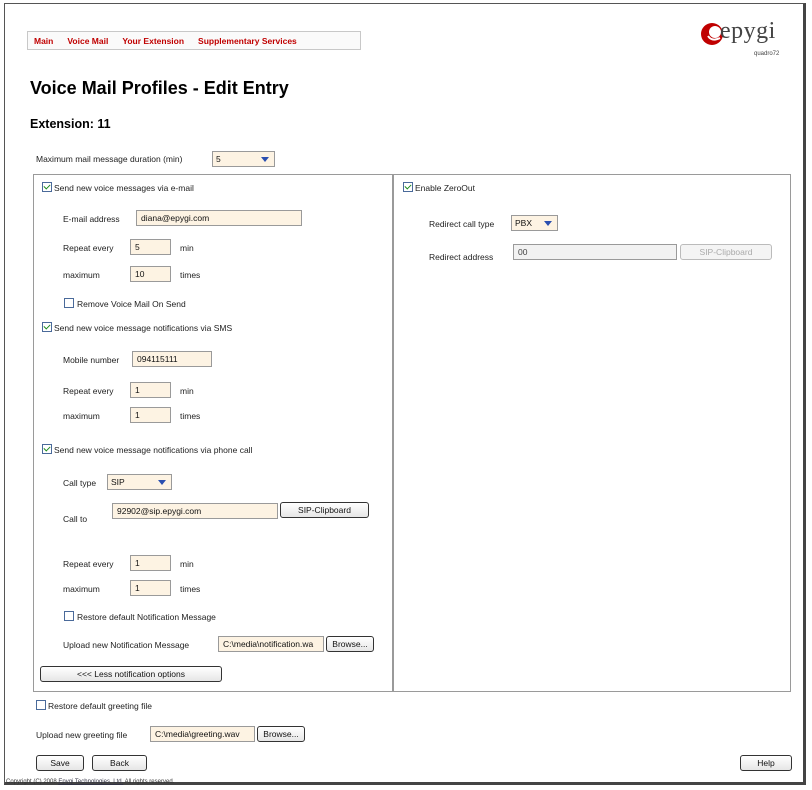  I want to click on call-type-select: SIP, so click(139, 482).